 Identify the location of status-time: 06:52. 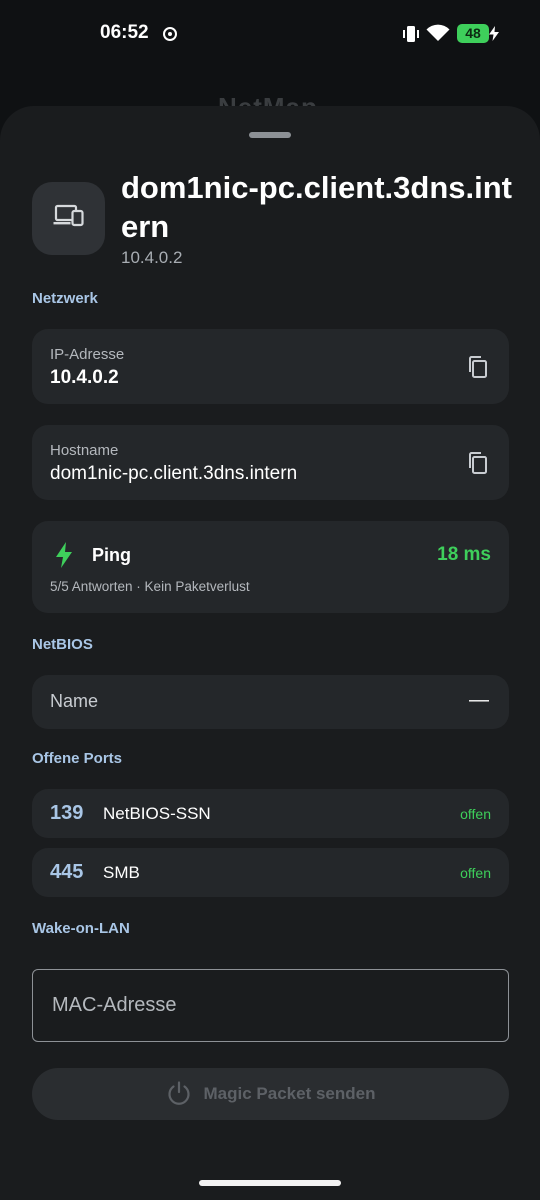
(124, 32).